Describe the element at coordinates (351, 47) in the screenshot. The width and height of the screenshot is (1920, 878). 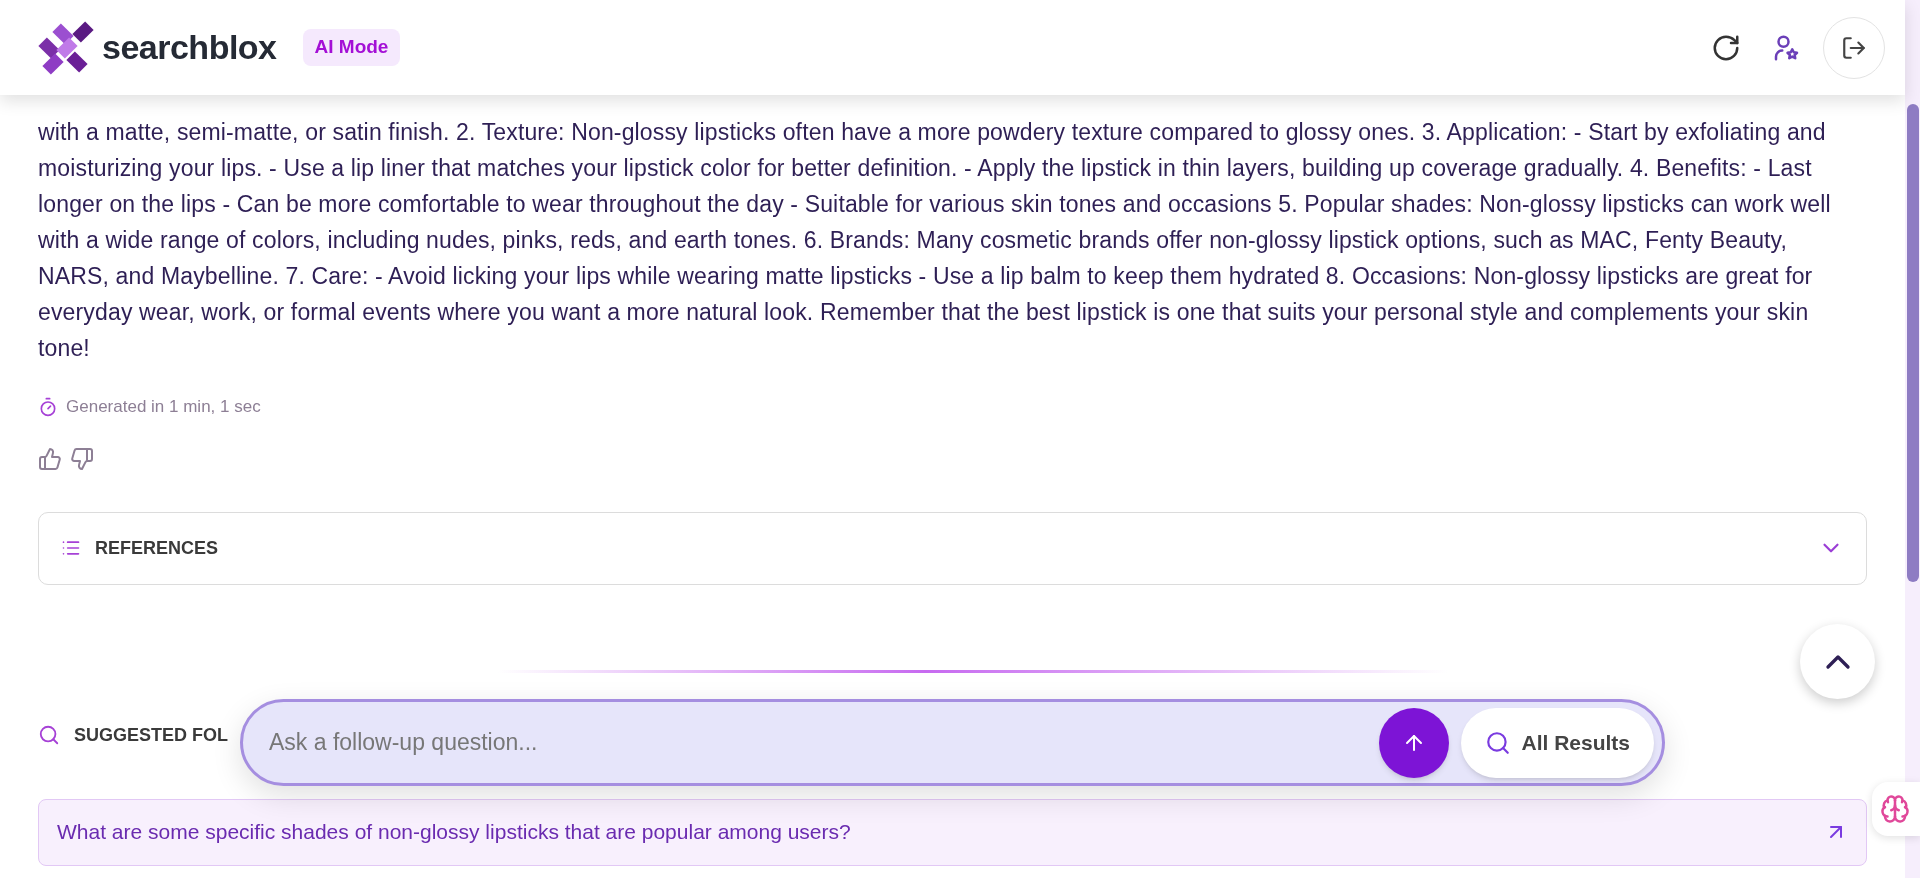
I see `ai-mode-badge: AI Mode` at that location.